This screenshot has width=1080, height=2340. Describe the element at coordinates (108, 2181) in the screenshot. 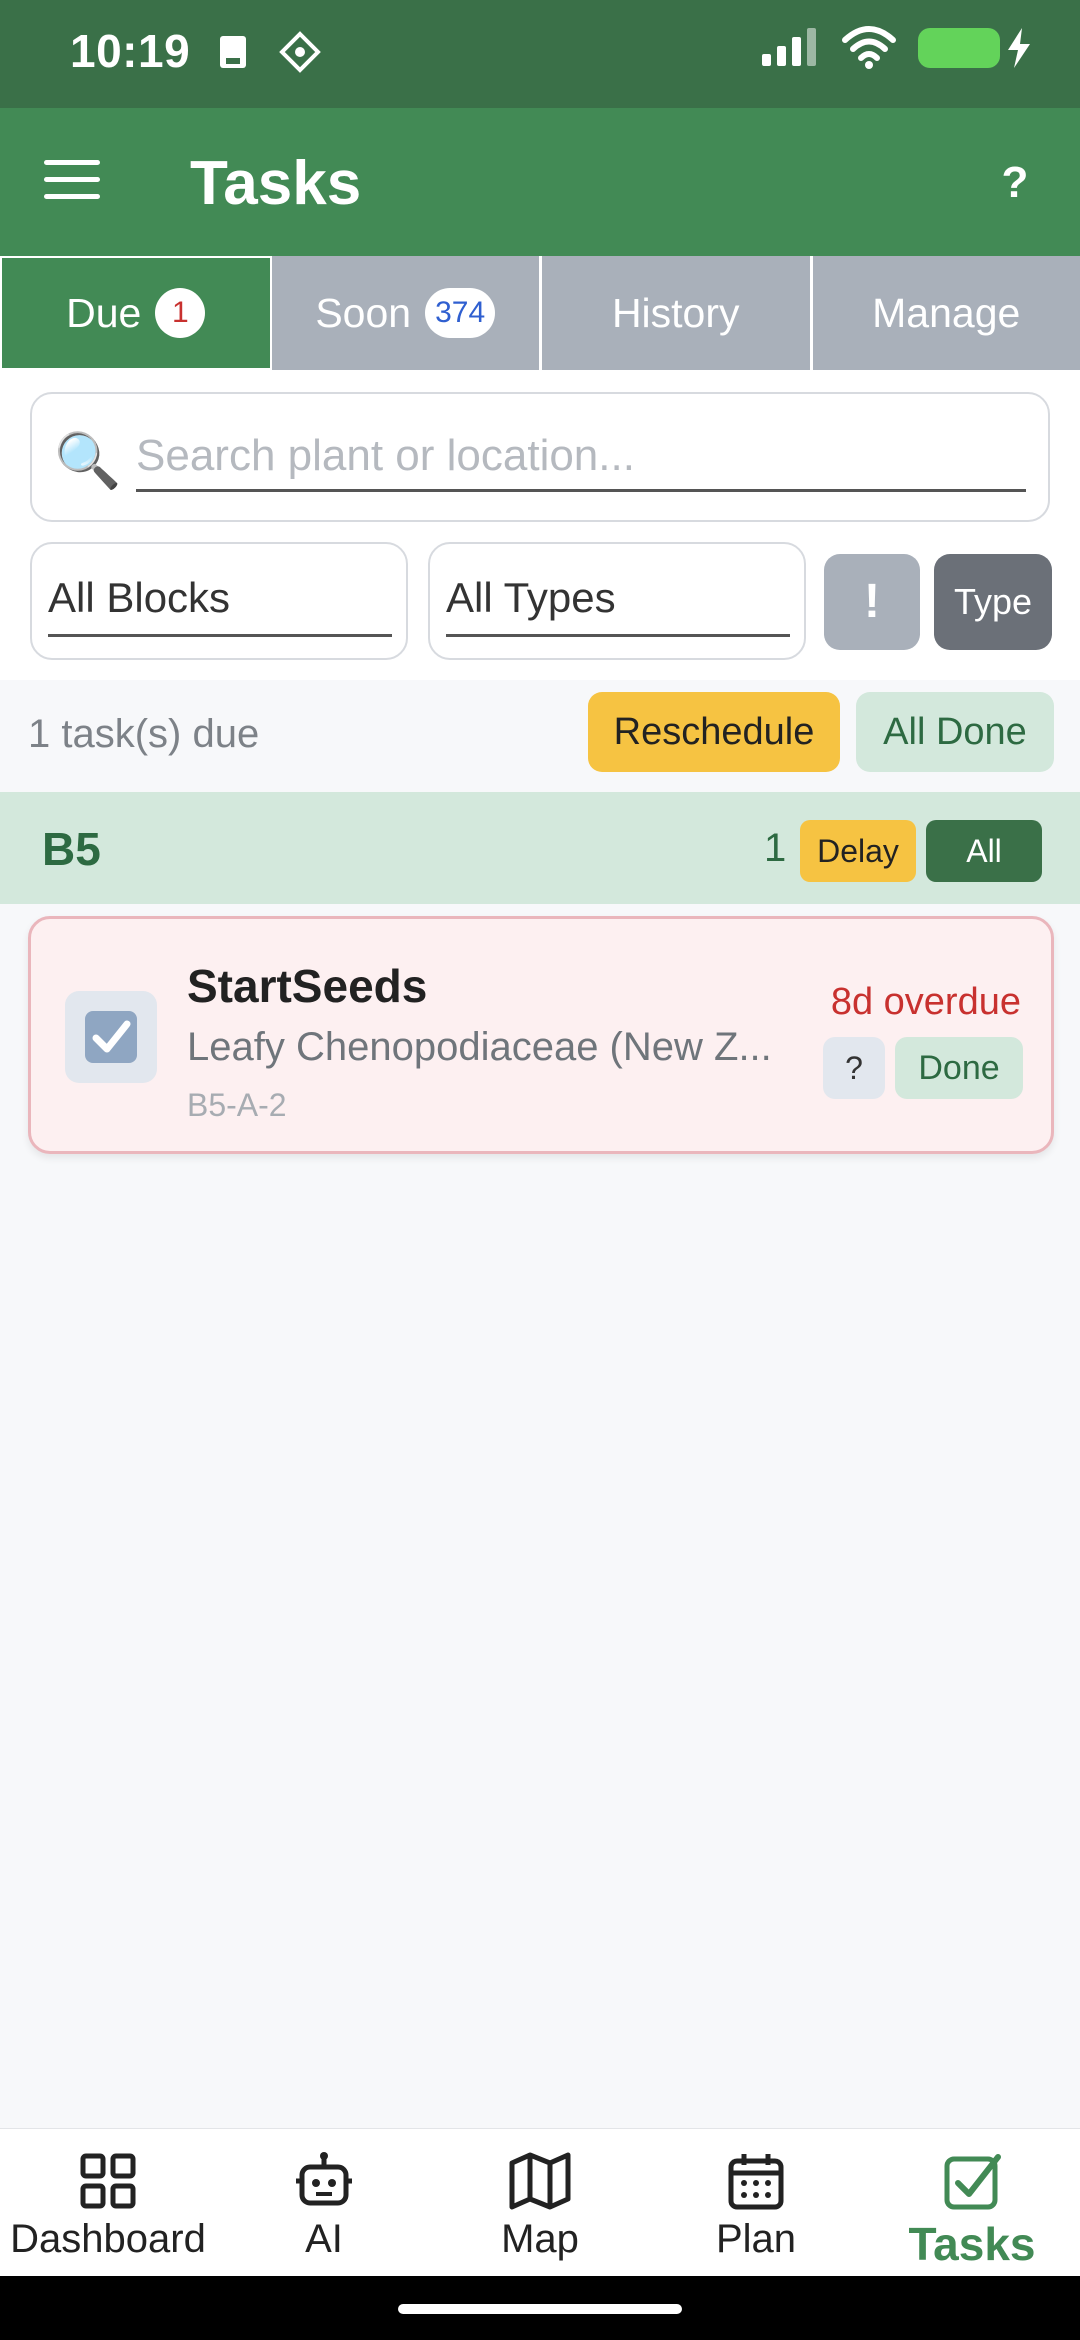

I see `dashboard-grid-icon` at that location.